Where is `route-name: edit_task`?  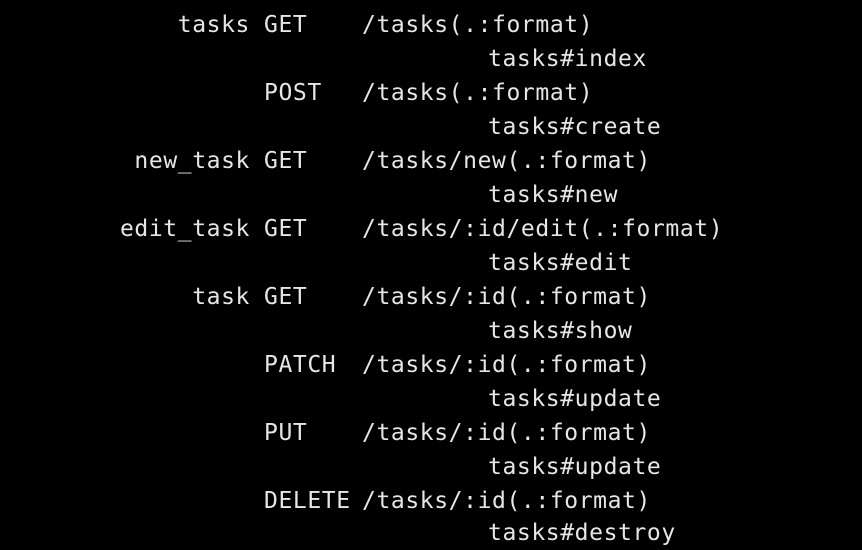 route-name: edit_task is located at coordinates (184, 229).